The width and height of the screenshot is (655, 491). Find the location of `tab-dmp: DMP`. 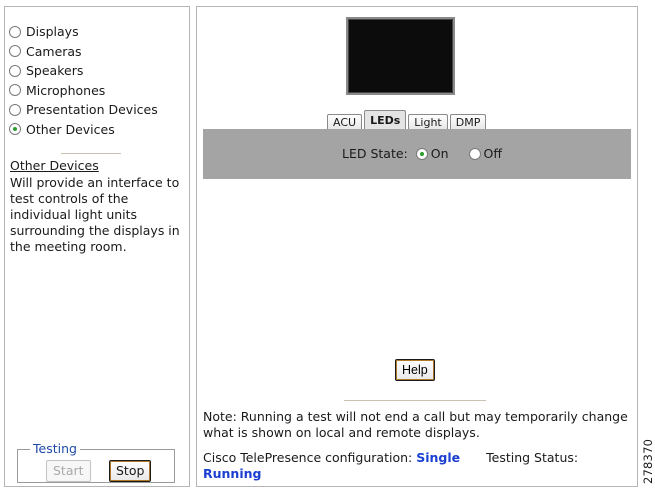

tab-dmp: DMP is located at coordinates (468, 122).